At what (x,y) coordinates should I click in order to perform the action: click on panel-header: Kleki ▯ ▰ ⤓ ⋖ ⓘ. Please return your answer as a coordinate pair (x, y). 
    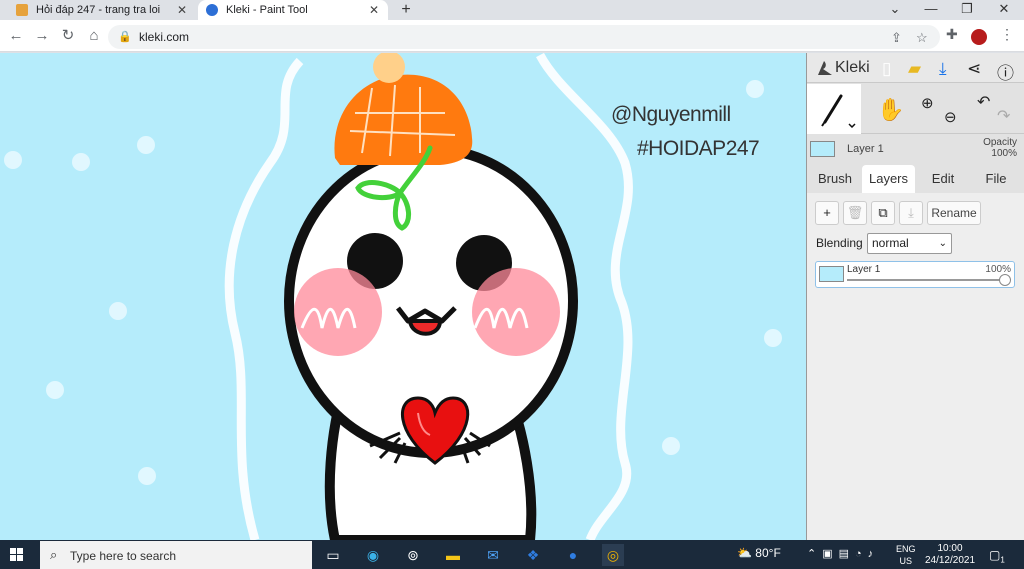
    Looking at the image, I should click on (915, 68).